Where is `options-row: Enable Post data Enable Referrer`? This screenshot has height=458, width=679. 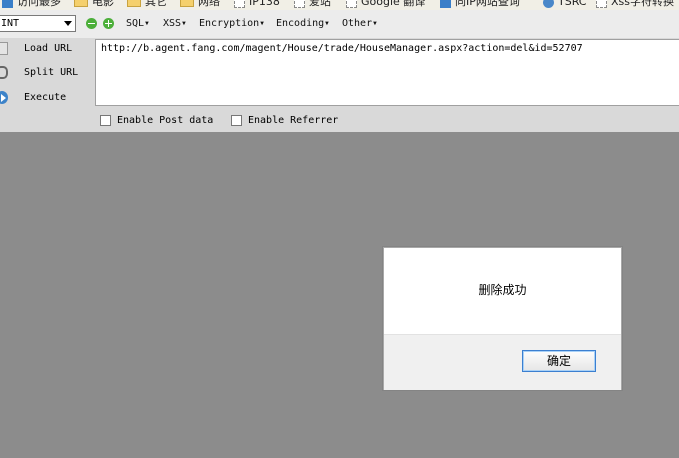
options-row: Enable Post data Enable Referrer is located at coordinates (339, 122).